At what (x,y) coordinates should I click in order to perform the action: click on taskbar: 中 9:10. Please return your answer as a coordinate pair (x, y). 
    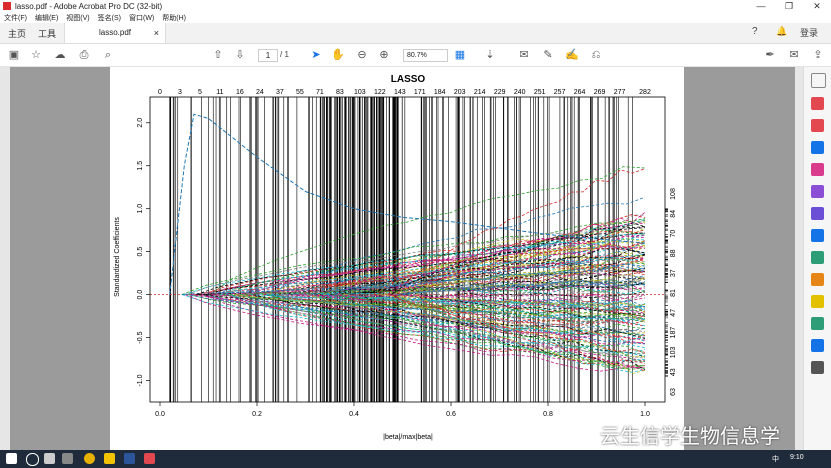
    Looking at the image, I should click on (415, 459).